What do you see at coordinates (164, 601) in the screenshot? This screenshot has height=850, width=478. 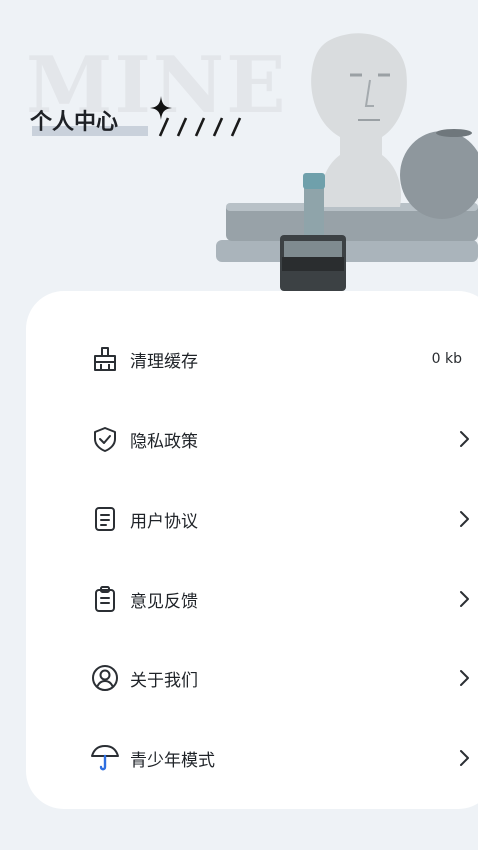 I see `menu-item-label: 意见反馈` at bounding box center [164, 601].